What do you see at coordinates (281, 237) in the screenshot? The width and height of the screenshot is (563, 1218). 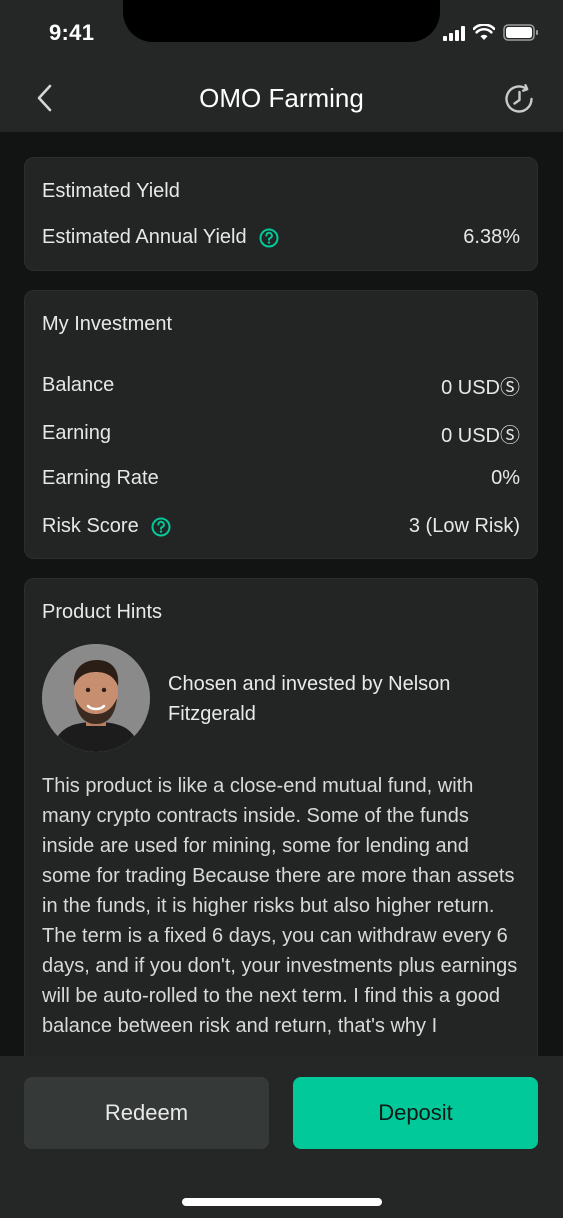 I see `estimated-annual-yield-row: Estimated Annual Yield 6.38%` at bounding box center [281, 237].